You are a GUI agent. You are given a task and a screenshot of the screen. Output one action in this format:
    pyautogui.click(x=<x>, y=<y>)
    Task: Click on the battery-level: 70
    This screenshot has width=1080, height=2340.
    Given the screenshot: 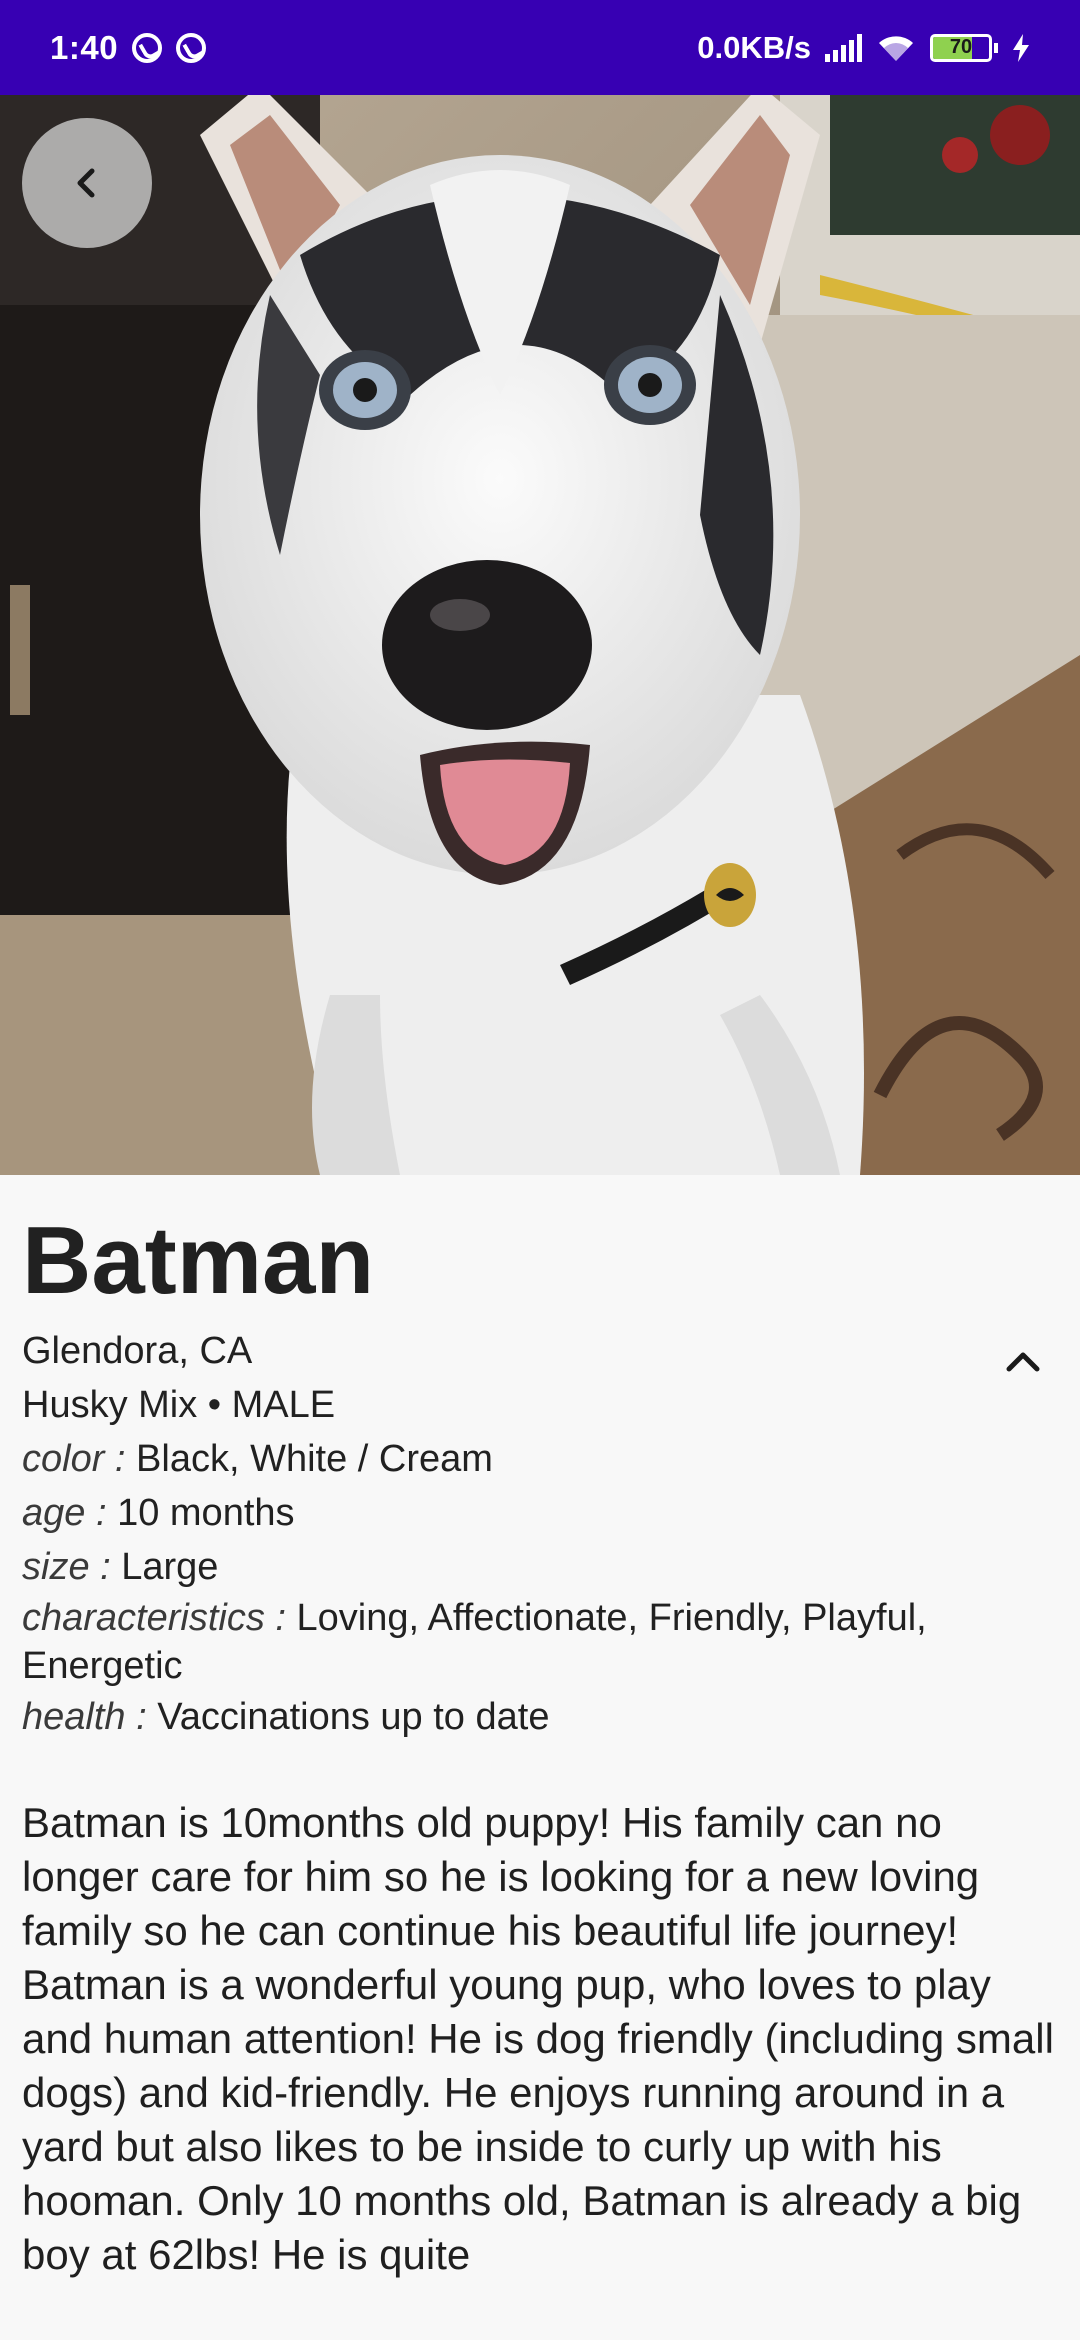 What is the action you would take?
    pyautogui.click(x=961, y=47)
    